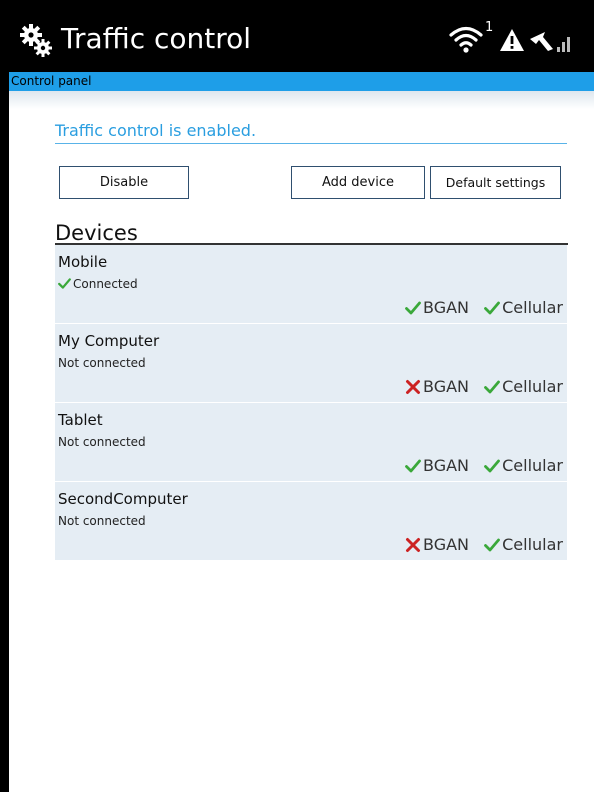 This screenshot has width=594, height=792. What do you see at coordinates (109, 341) in the screenshot?
I see `device-name: My Computer` at bounding box center [109, 341].